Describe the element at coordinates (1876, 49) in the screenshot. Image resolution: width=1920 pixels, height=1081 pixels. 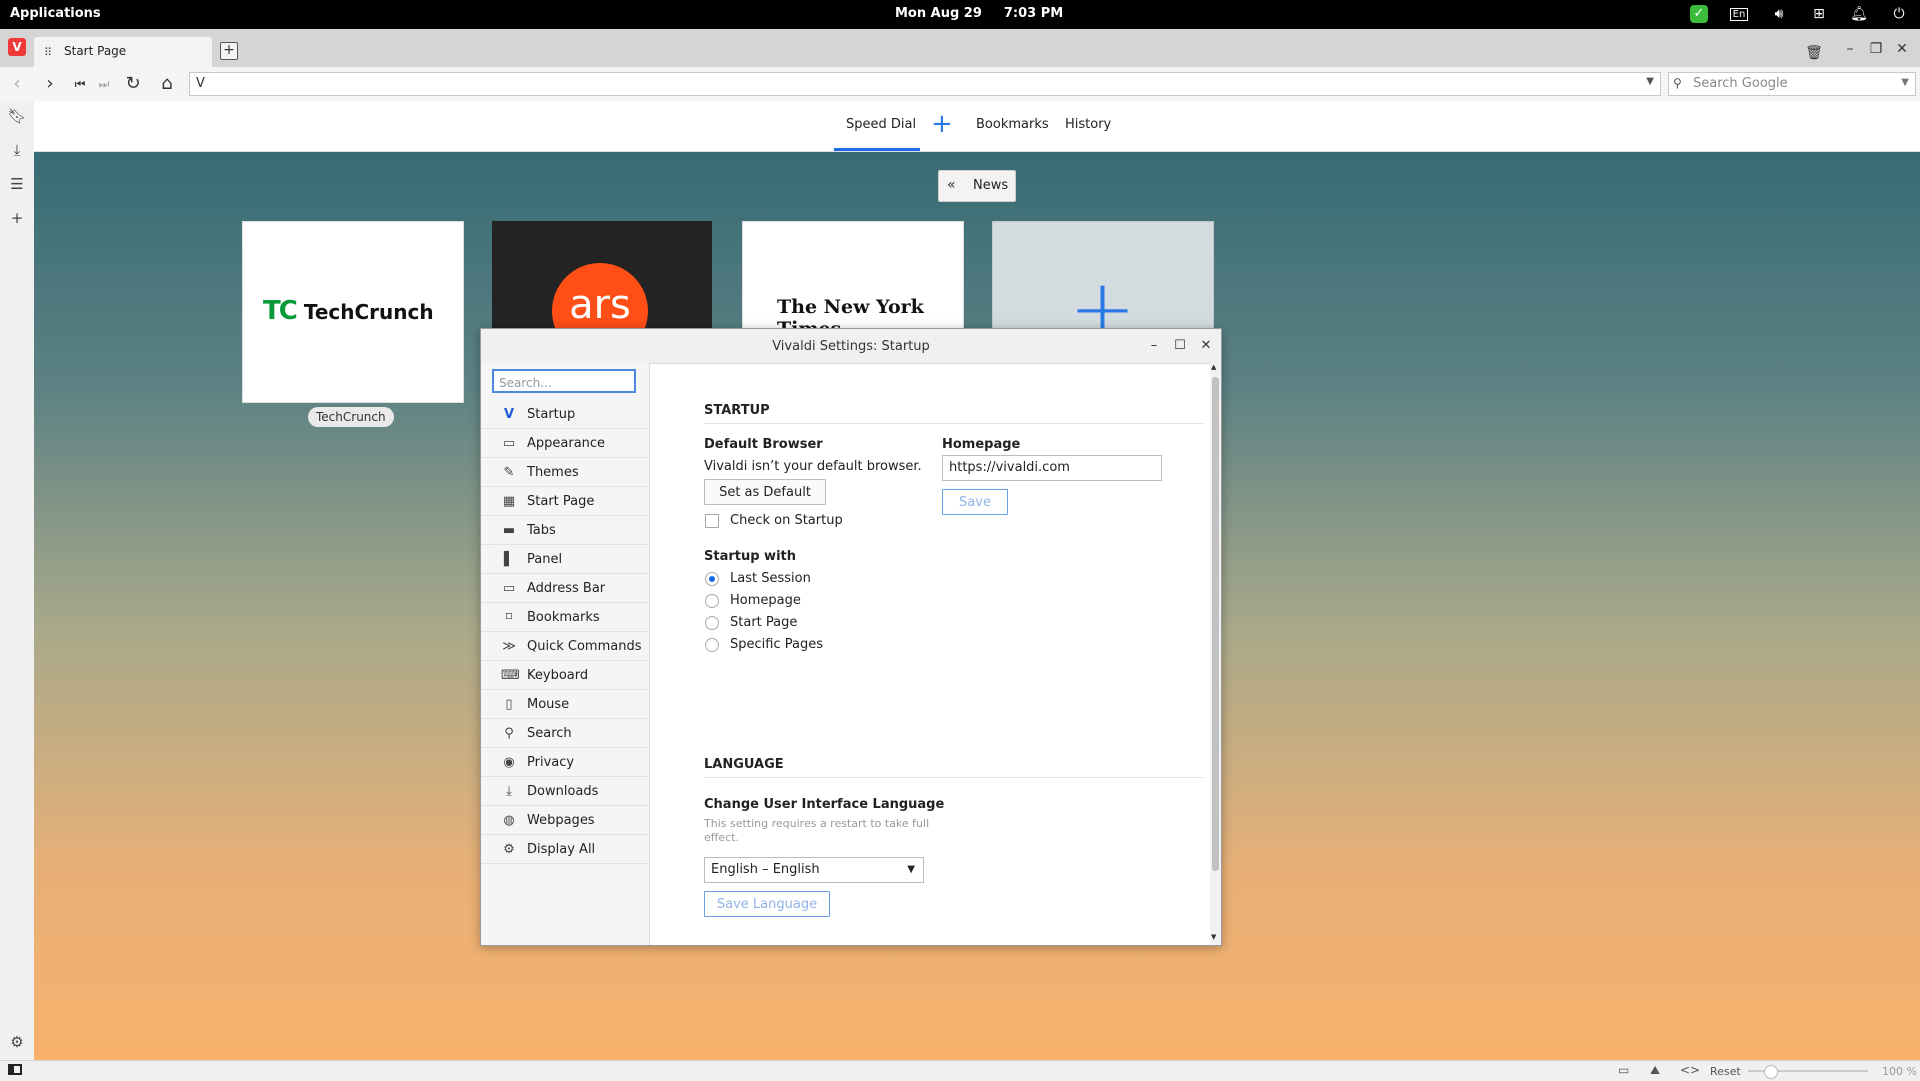
I see `restore-window-button: ❐` at that location.